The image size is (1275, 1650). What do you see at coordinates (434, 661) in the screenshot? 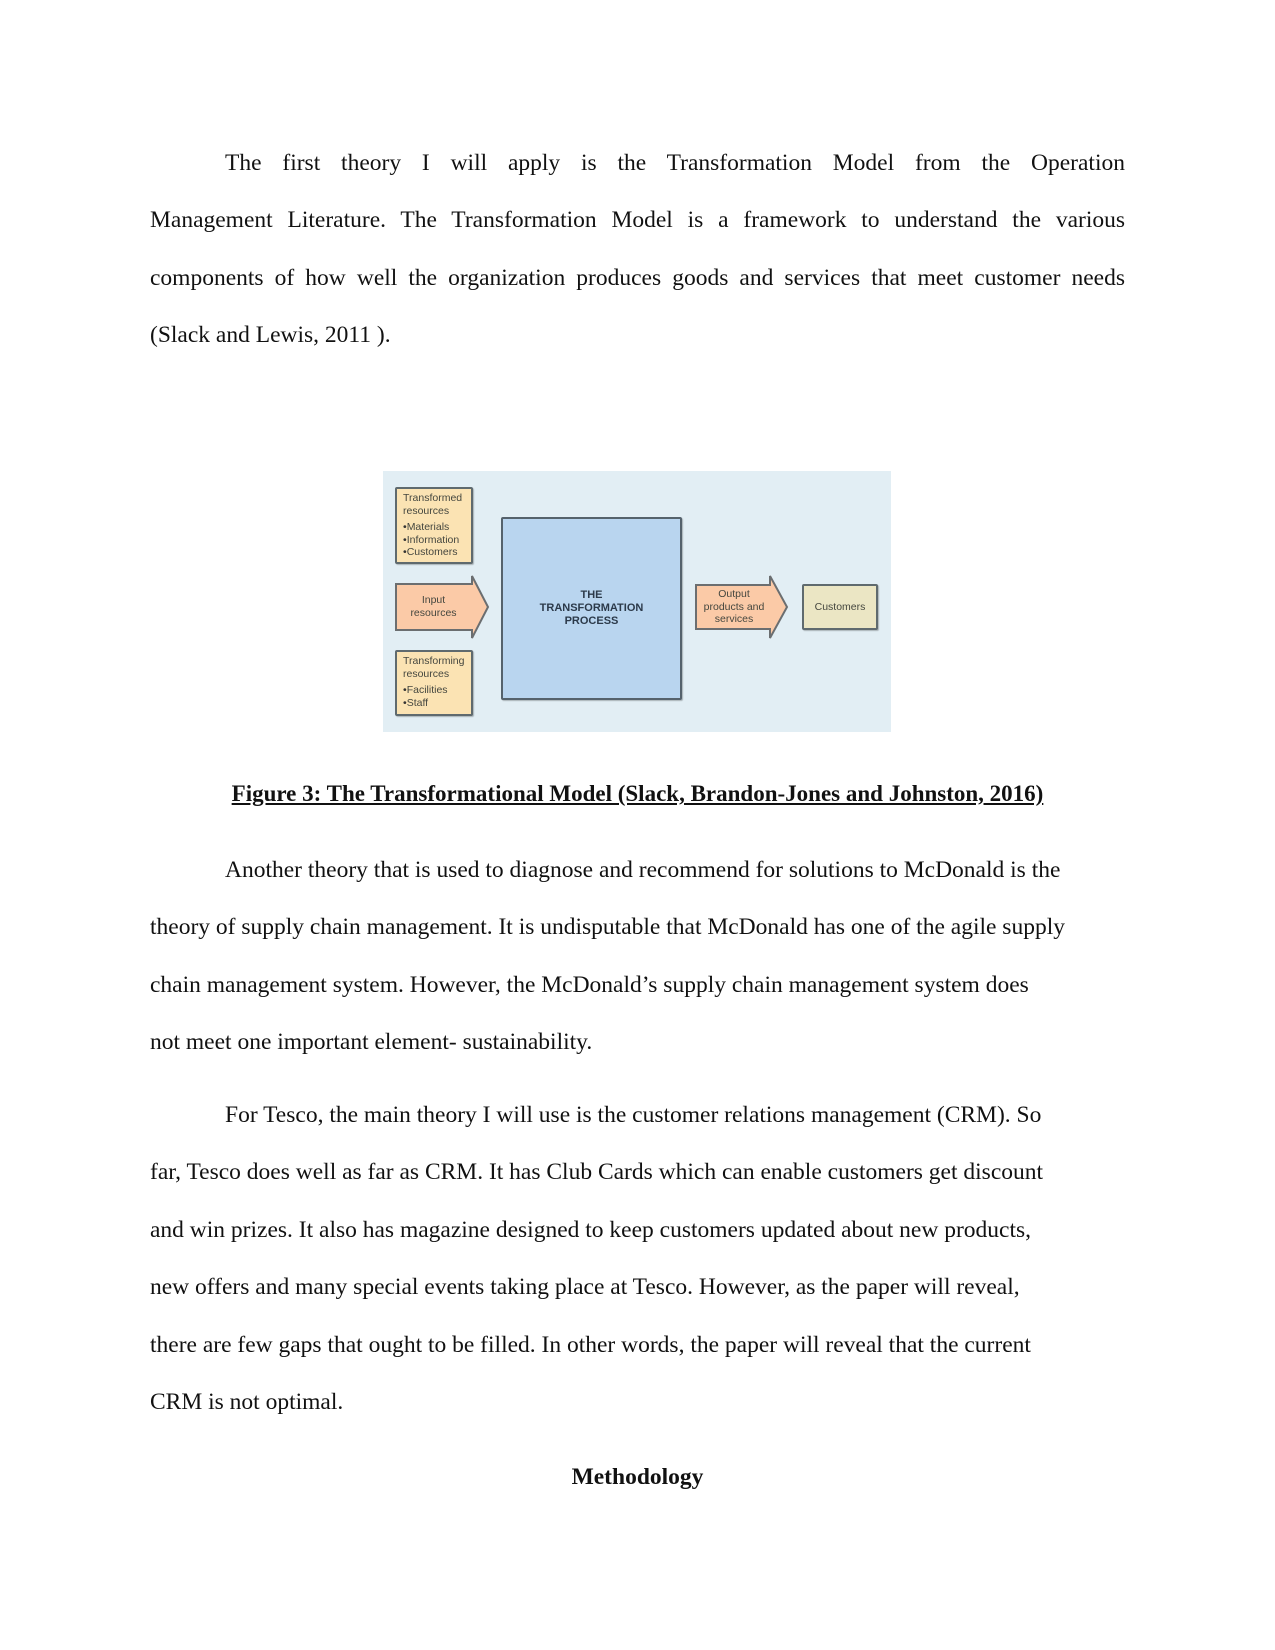
I see `box-title: Transforming` at bounding box center [434, 661].